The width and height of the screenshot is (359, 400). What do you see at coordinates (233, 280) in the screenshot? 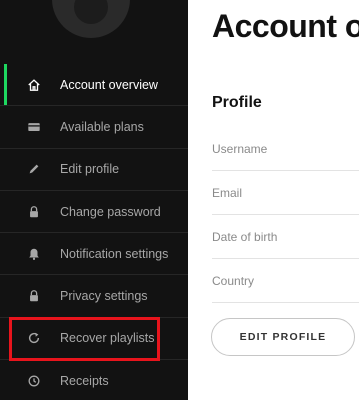
I see `field-label: Country` at bounding box center [233, 280].